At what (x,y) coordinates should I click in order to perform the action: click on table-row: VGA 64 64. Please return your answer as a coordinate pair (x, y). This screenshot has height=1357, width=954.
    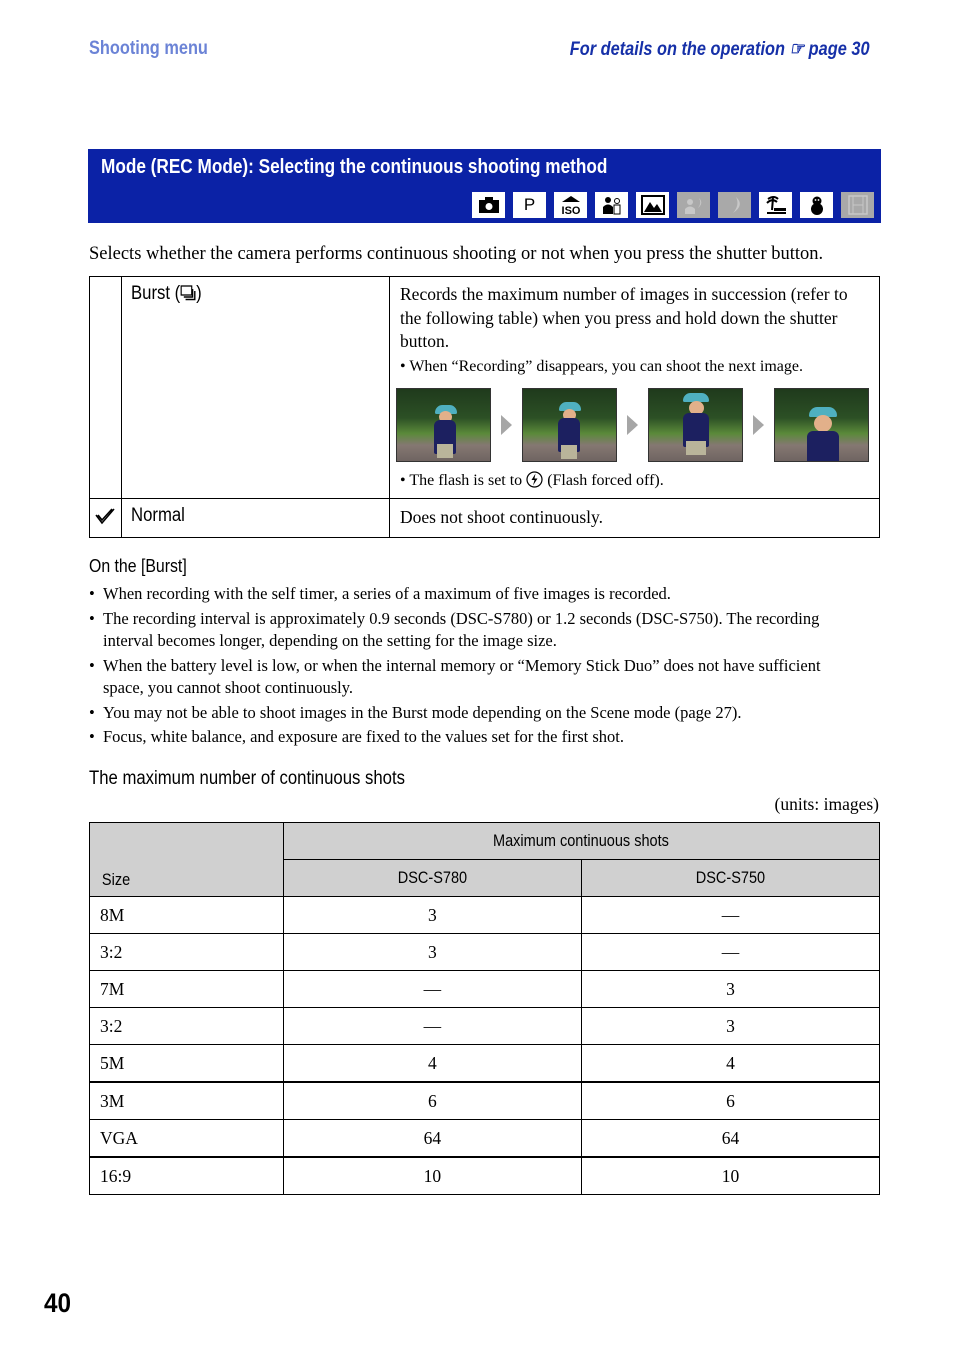
    Looking at the image, I should click on (485, 1138).